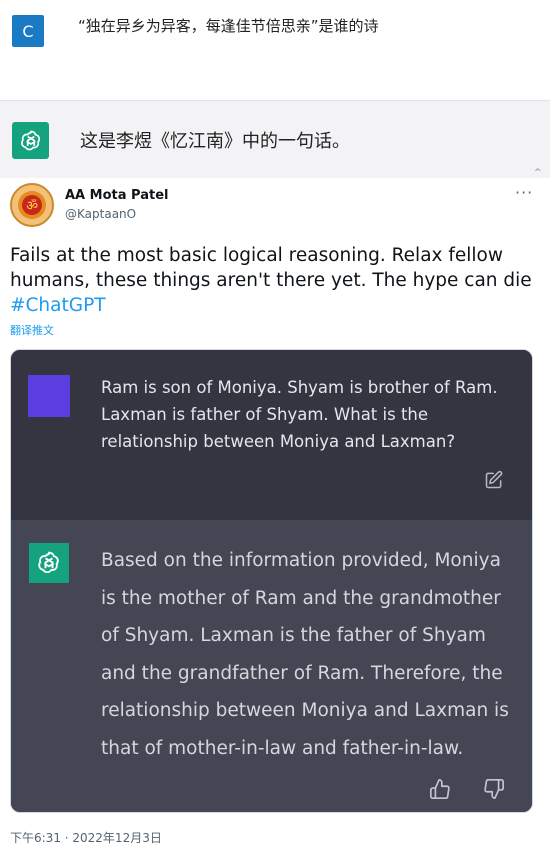 The image size is (550, 855). I want to click on tweet-timestamp: 下午6:31 · 2022年12月3日, so click(86, 837).